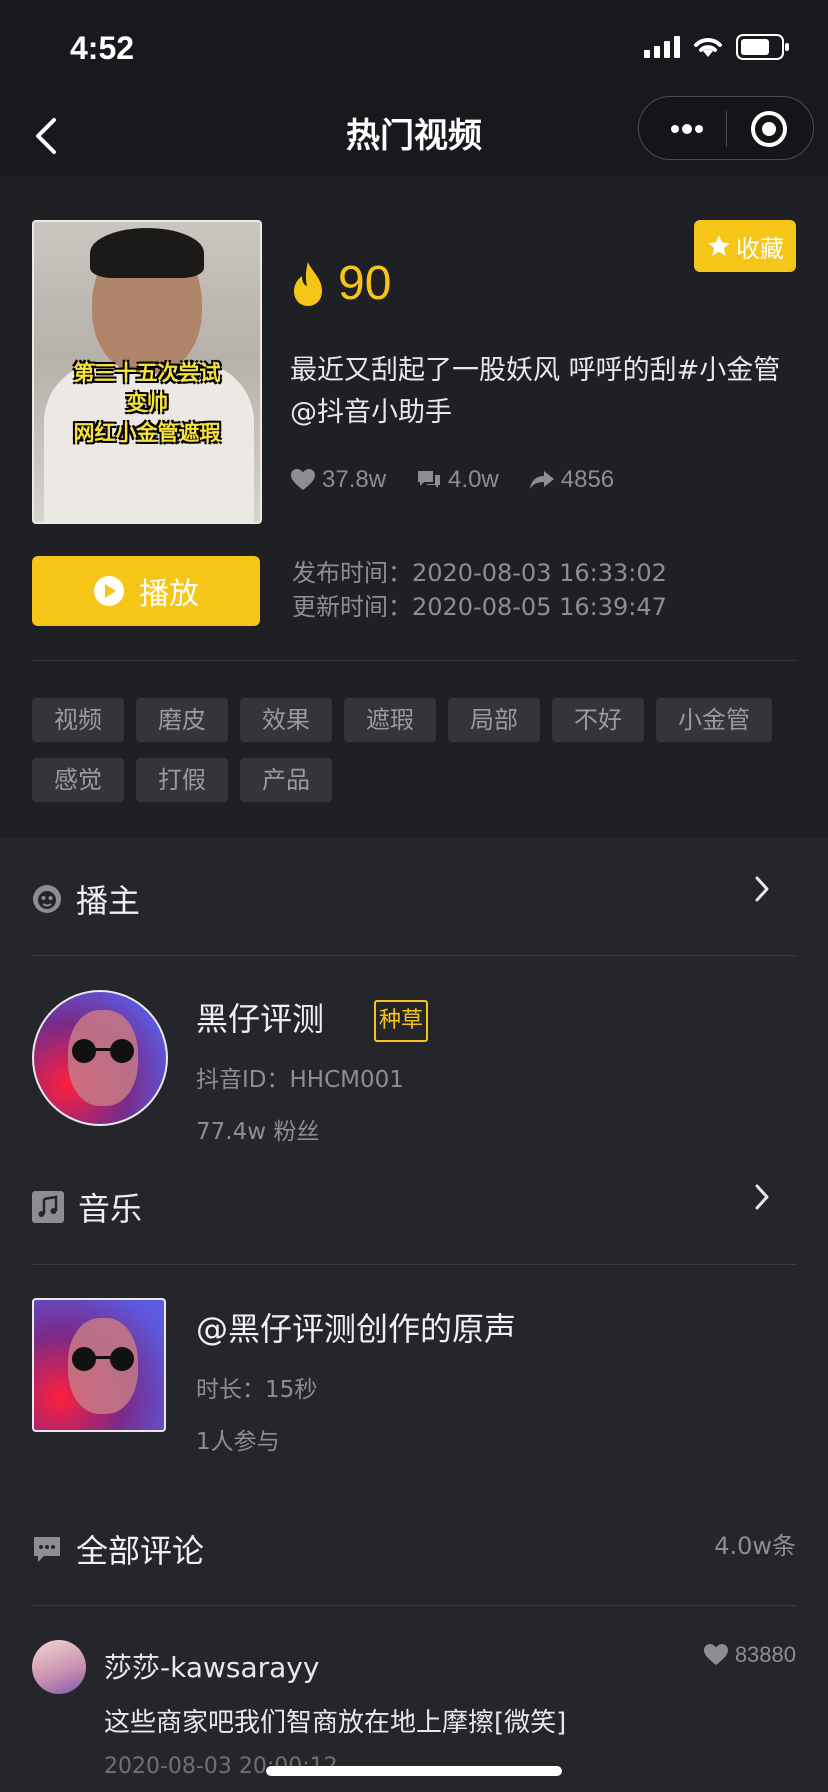 The height and width of the screenshot is (1792, 828). What do you see at coordinates (473, 479) in the screenshot?
I see `comments-count: 4.0w` at bounding box center [473, 479].